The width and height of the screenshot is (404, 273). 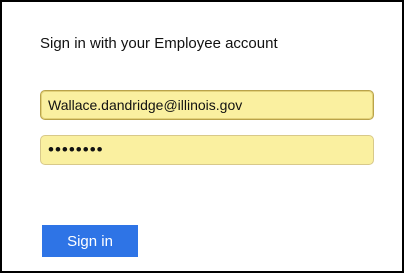 What do you see at coordinates (207, 105) in the screenshot?
I see `email-field` at bounding box center [207, 105].